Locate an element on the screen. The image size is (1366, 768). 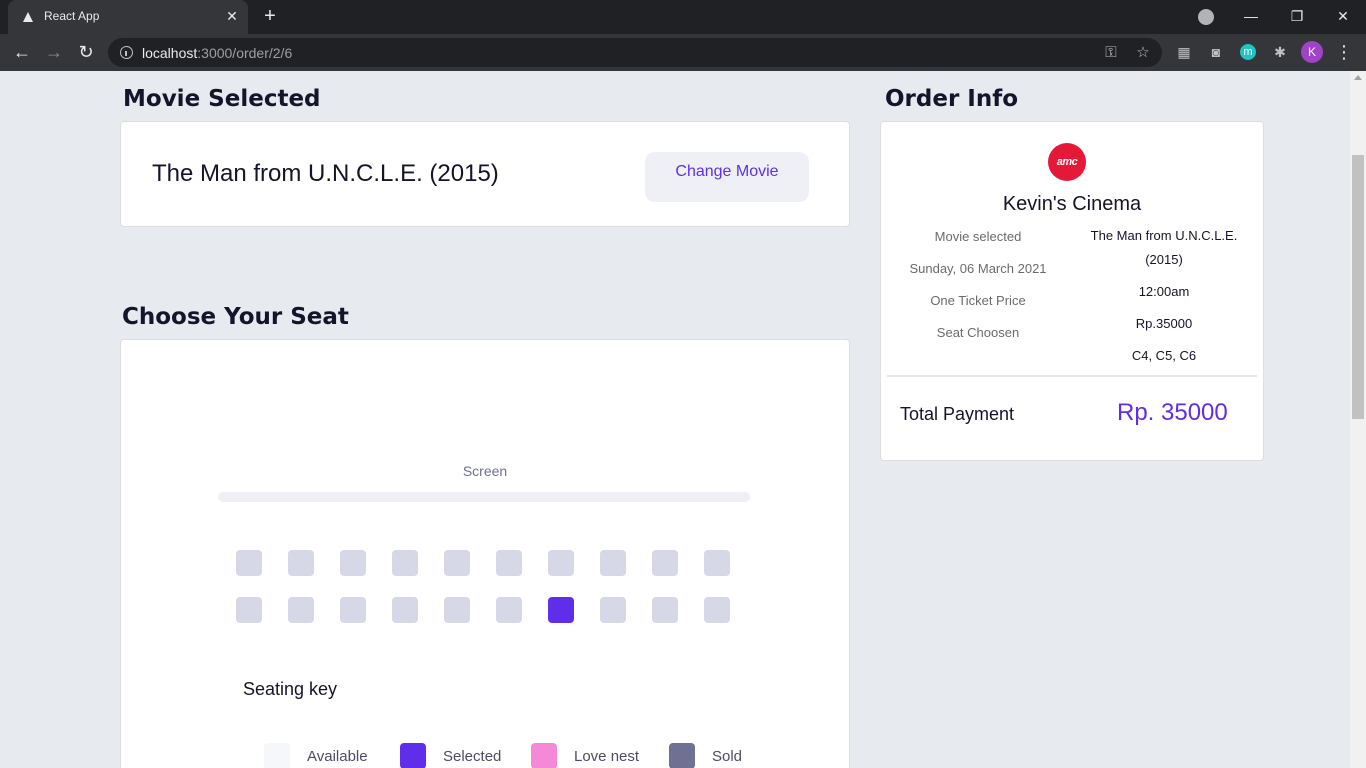
restore-button: ❐ is located at coordinates (1297, 16).